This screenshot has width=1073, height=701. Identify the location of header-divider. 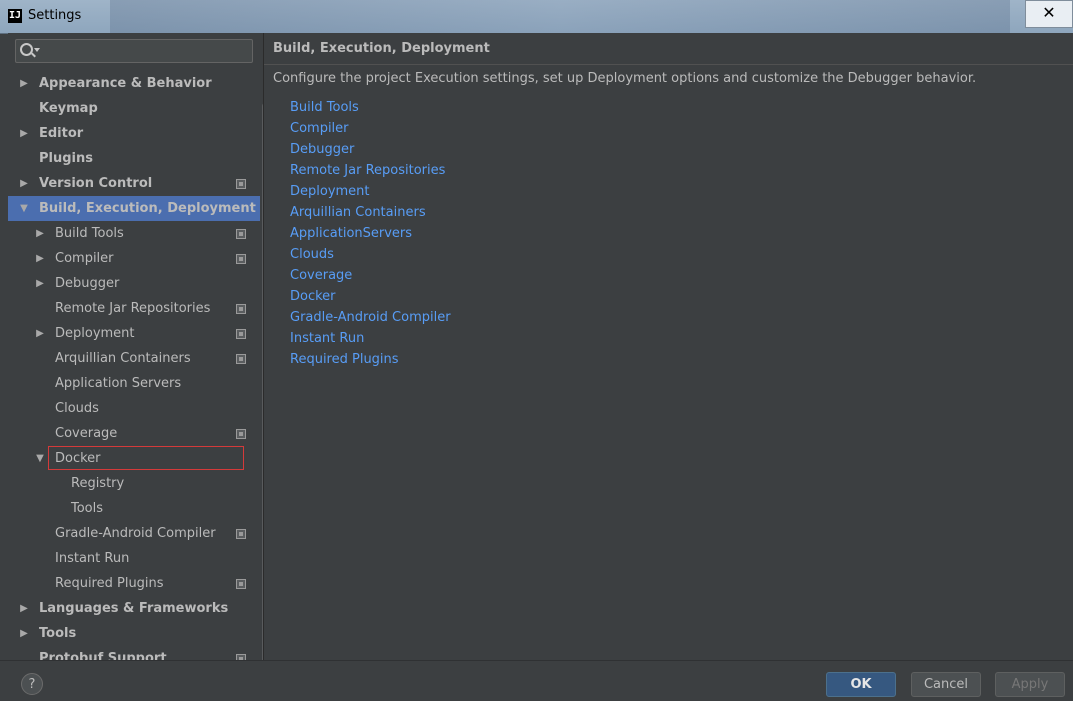
(668, 64).